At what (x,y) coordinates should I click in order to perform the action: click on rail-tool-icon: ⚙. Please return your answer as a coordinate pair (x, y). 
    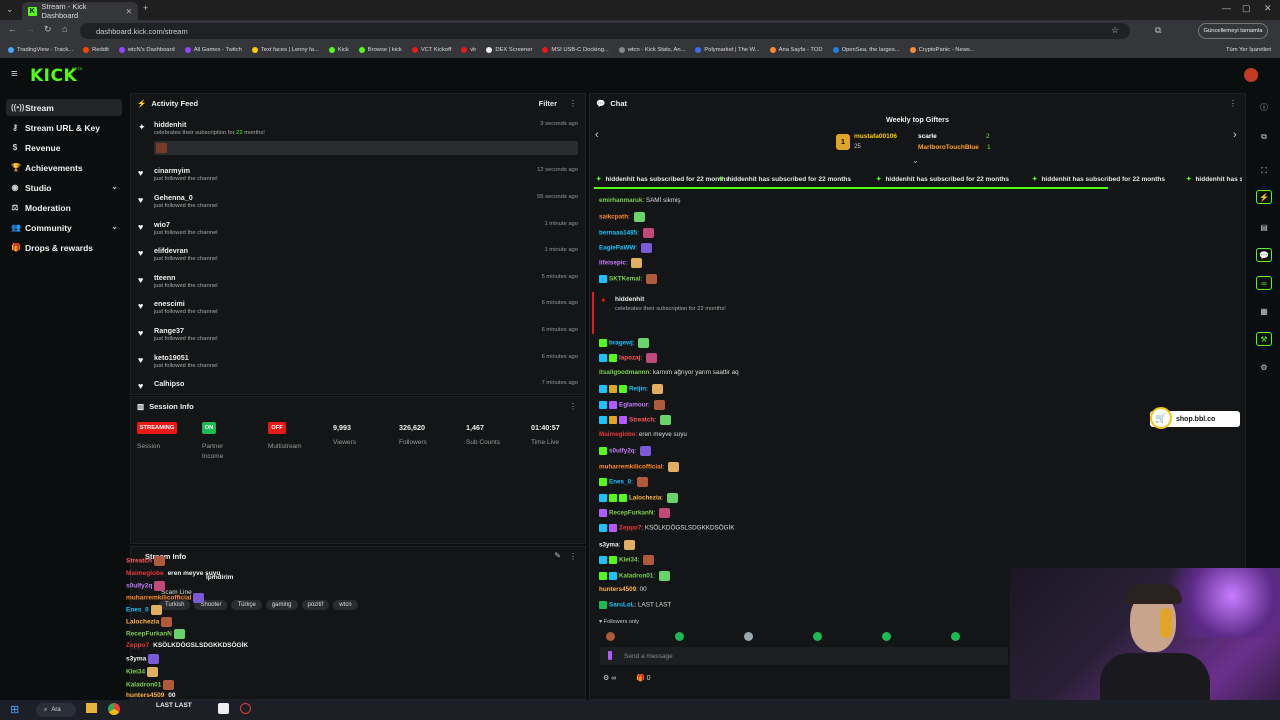
    Looking at the image, I should click on (1264, 367).